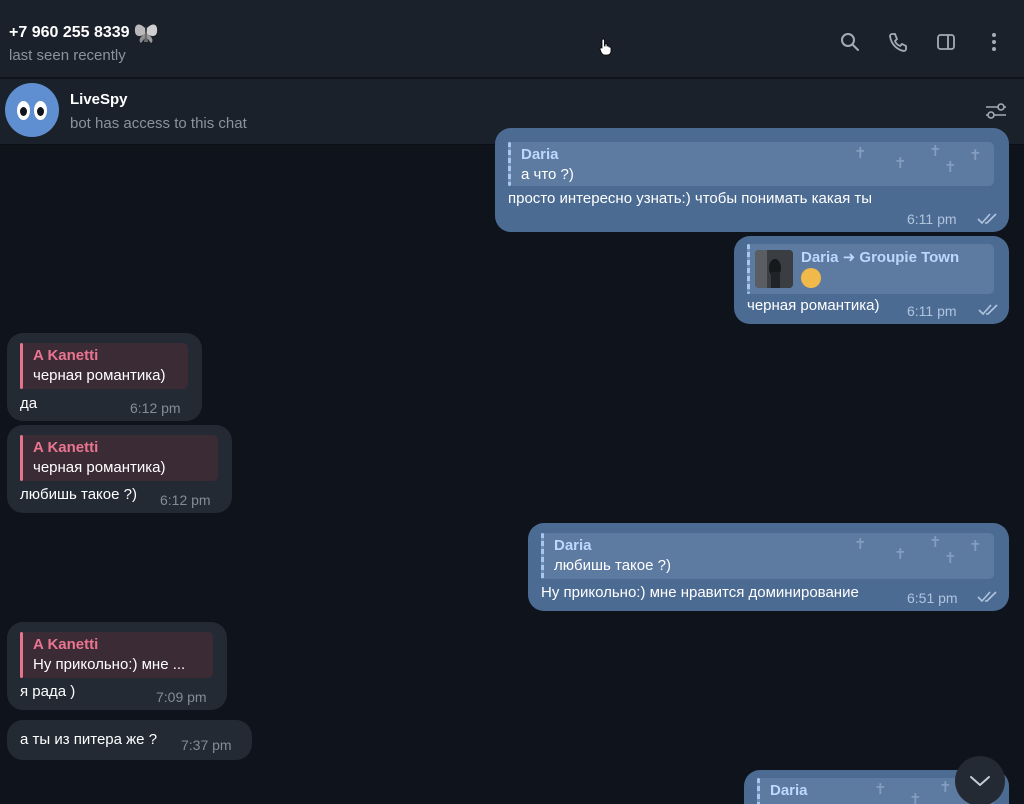  I want to click on forward-thumbnail, so click(774, 269).